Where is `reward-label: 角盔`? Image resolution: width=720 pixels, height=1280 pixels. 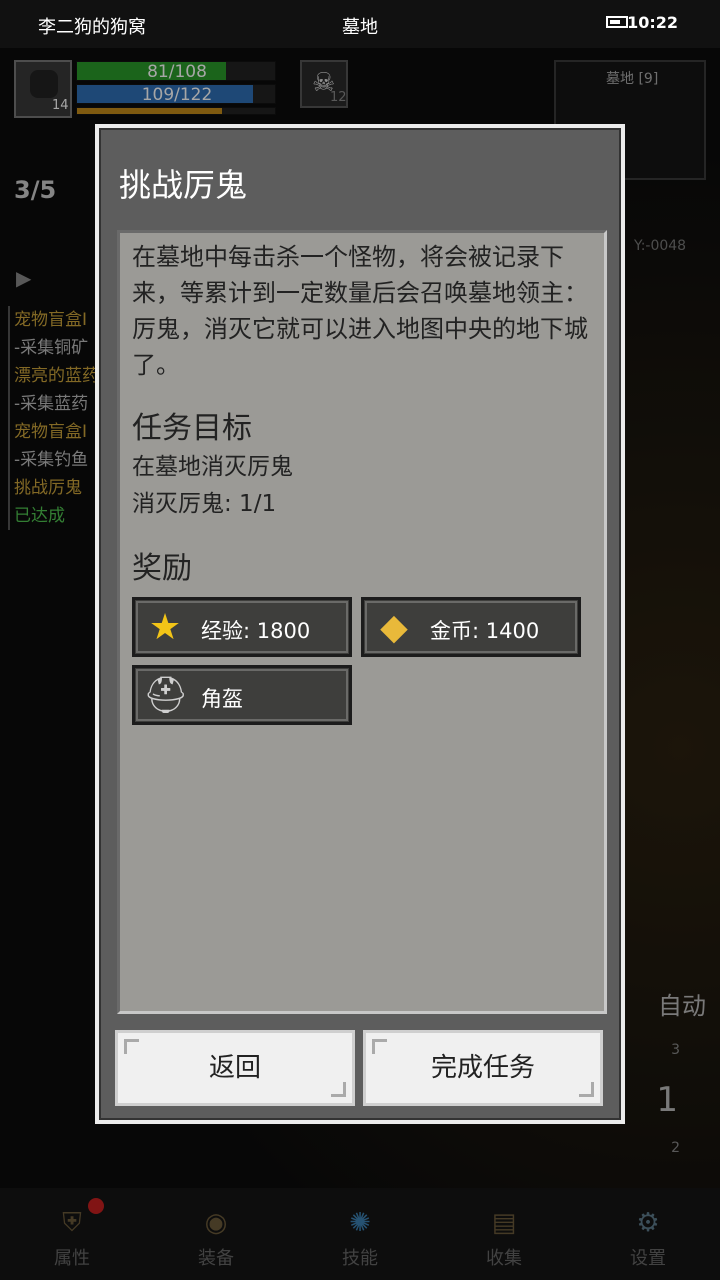
reward-label: 角盔 is located at coordinates (222, 699).